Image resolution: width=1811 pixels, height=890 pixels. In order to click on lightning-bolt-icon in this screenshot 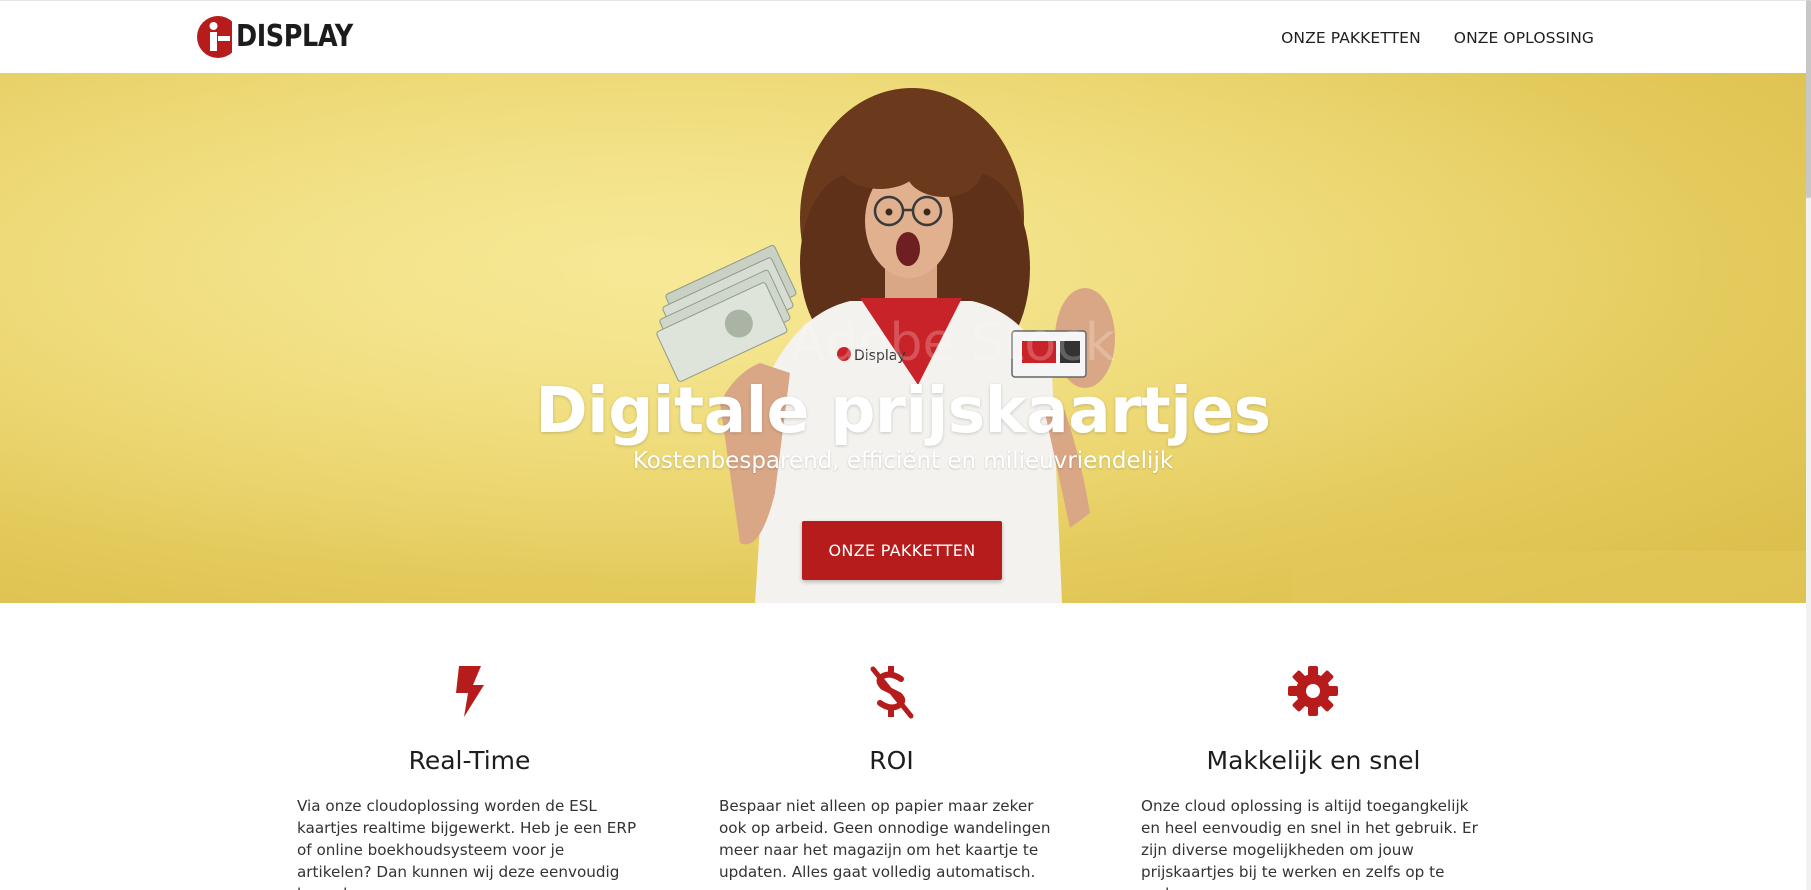, I will do `click(470, 691)`.